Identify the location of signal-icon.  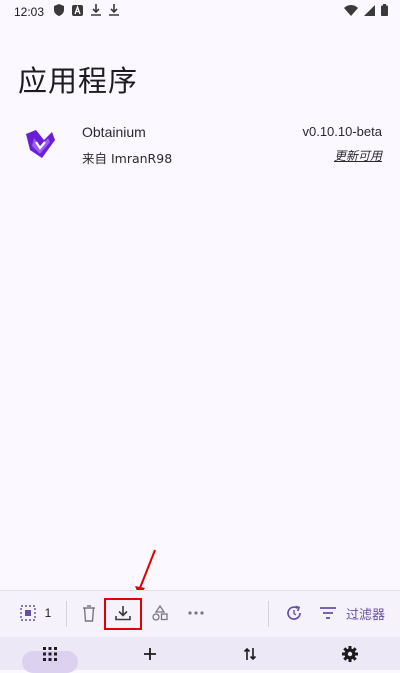
(369, 10).